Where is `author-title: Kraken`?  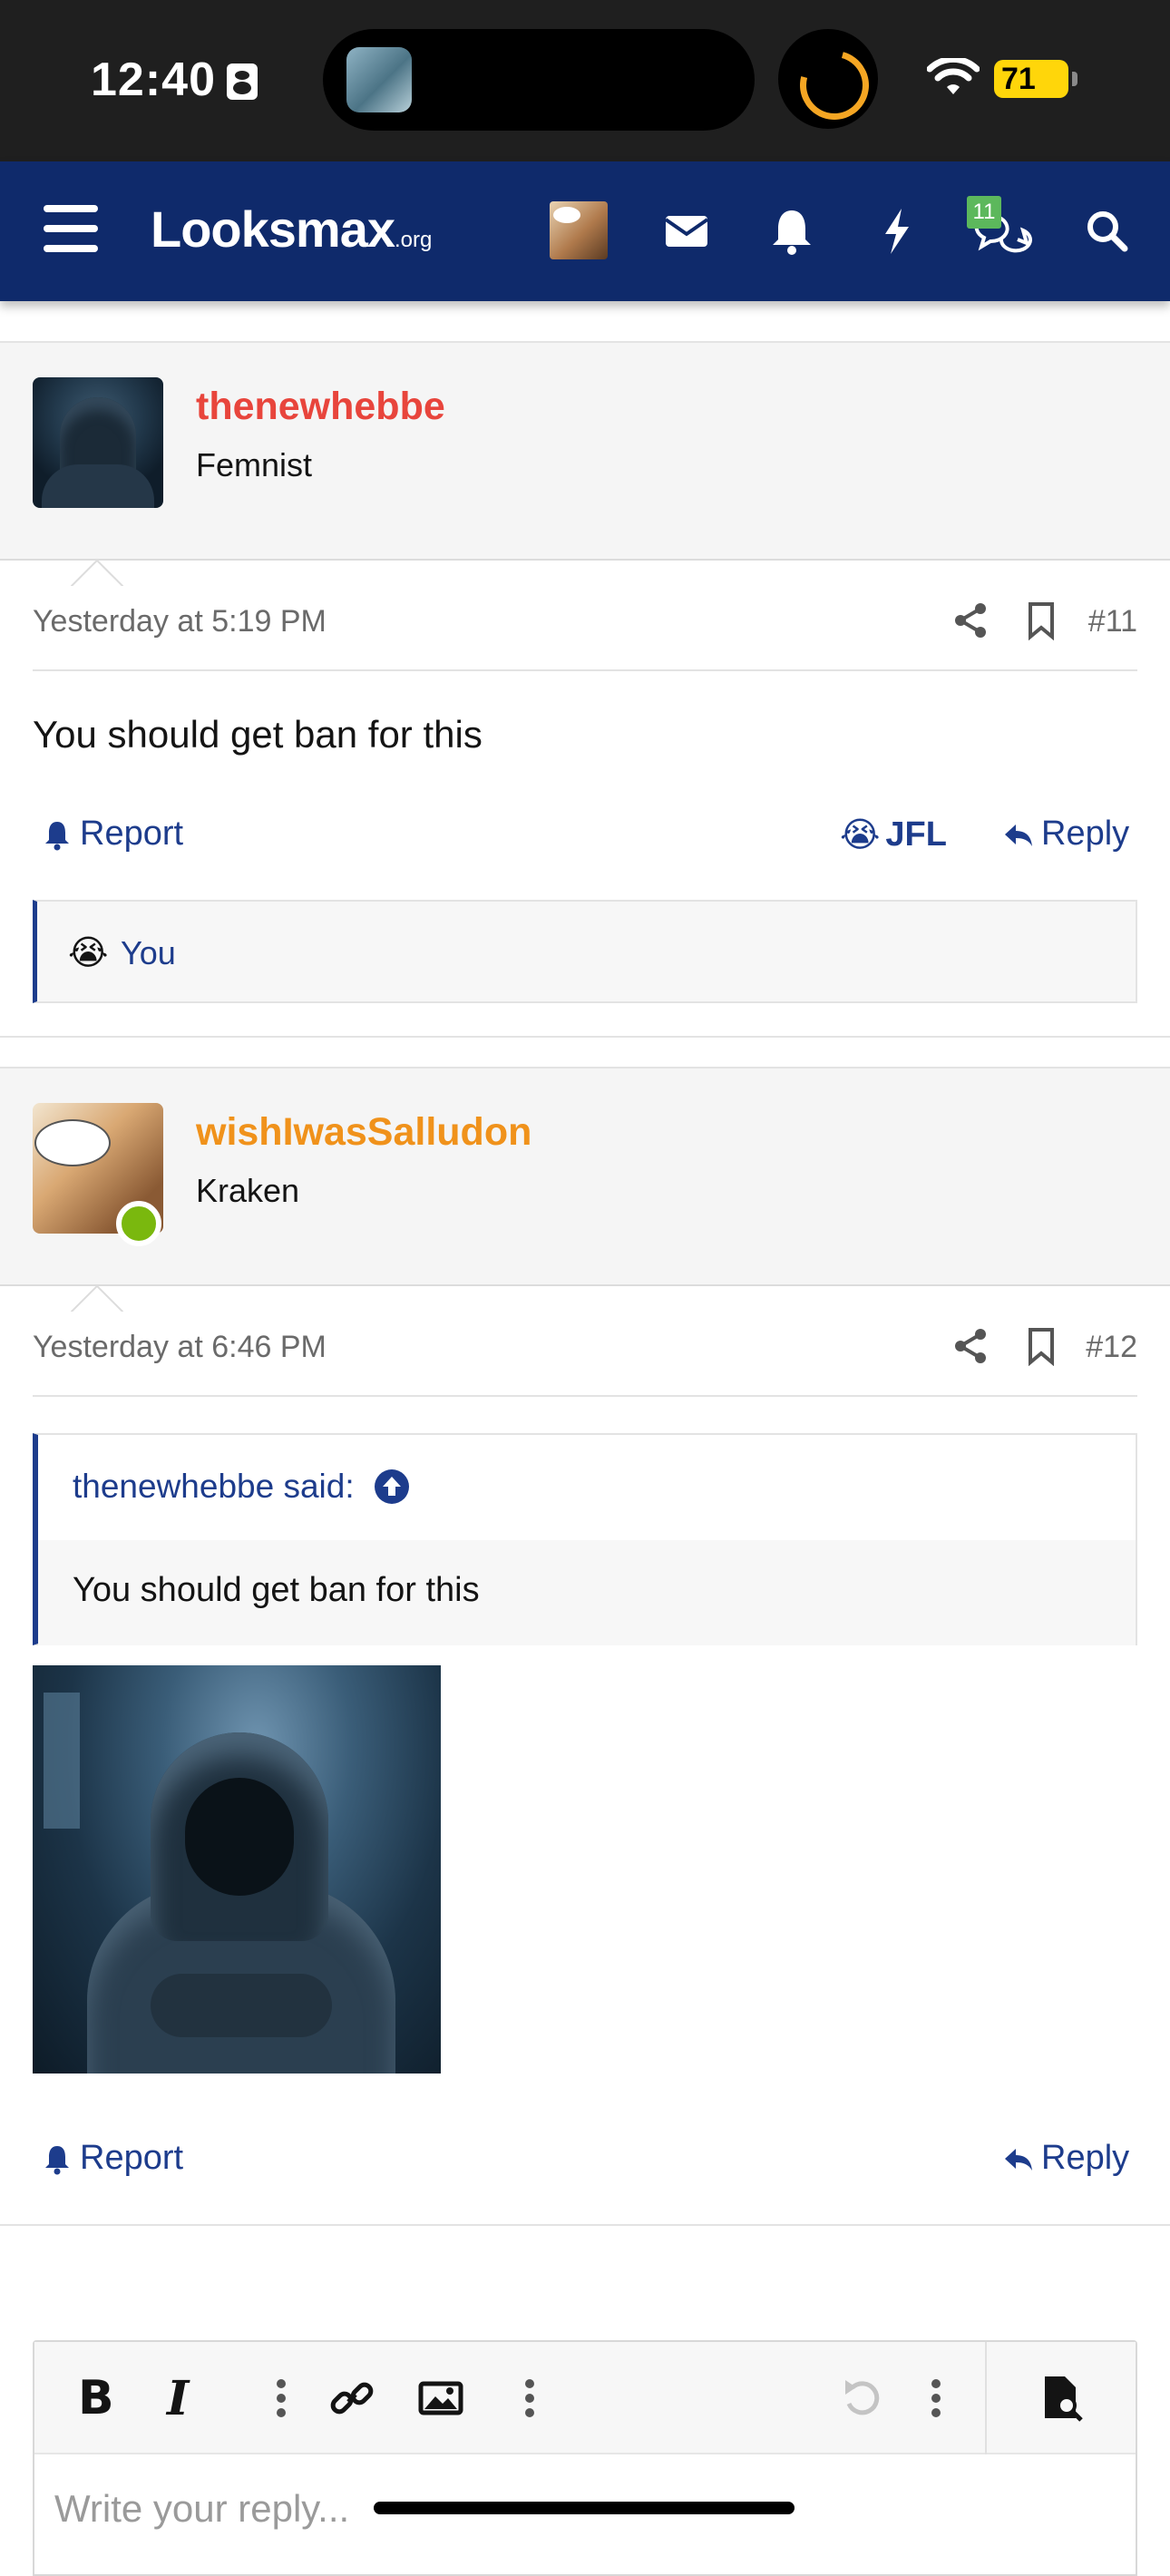
author-title: Kraken is located at coordinates (248, 1190).